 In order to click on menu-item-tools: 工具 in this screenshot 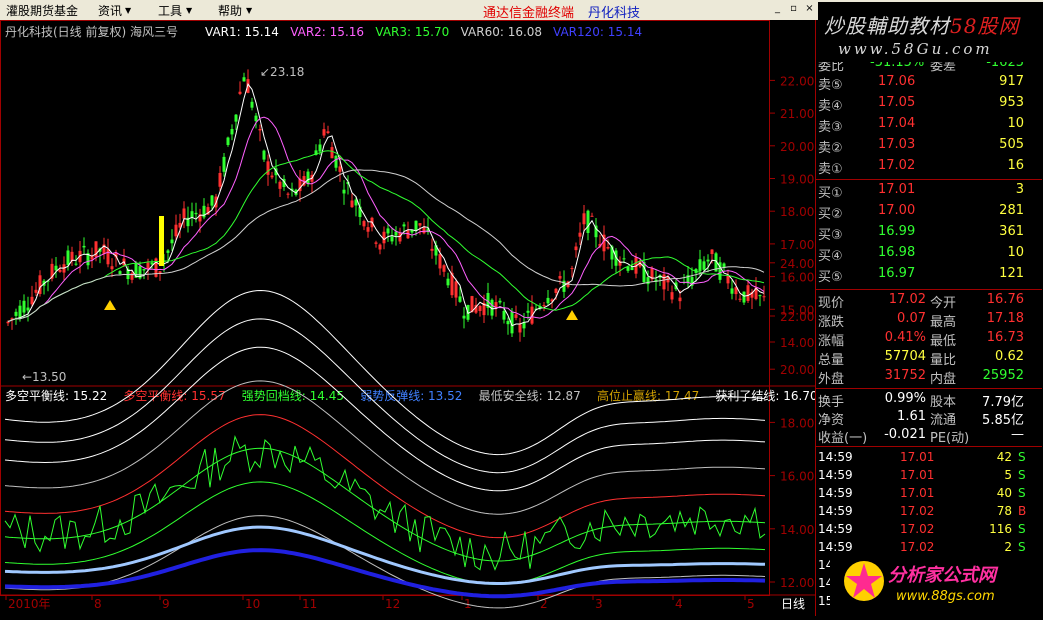, I will do `click(170, 10)`.